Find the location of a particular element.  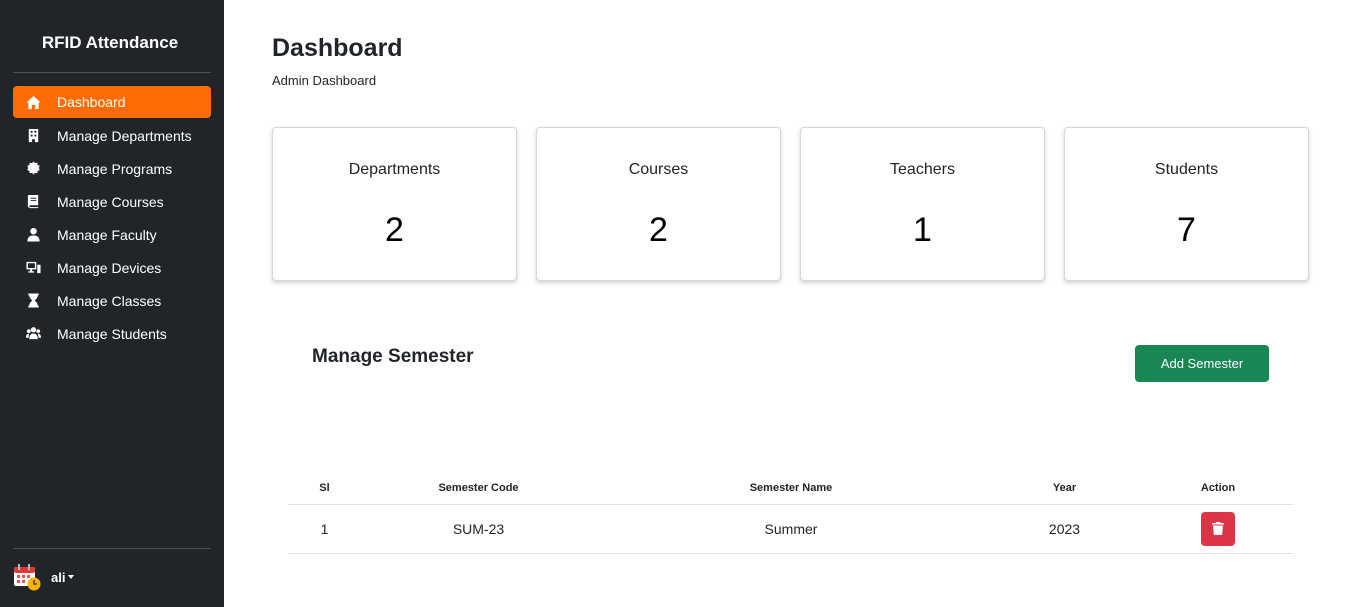

column-header-code: Semester Code is located at coordinates (478, 489).